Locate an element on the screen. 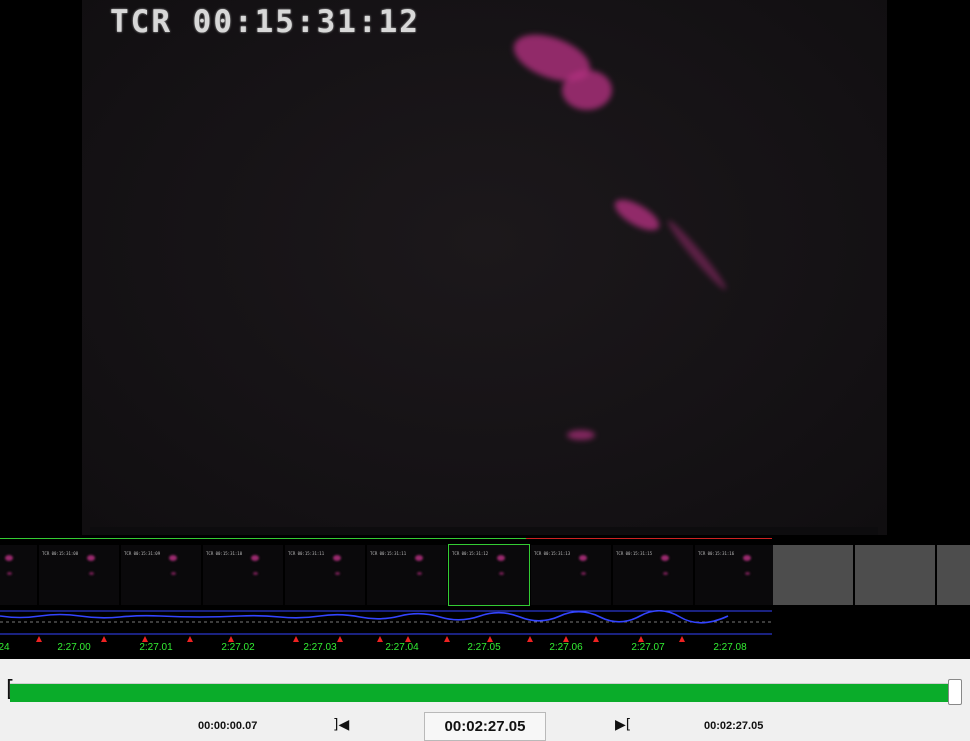 Image resolution: width=970 pixels, height=741 pixels. video-bottom-strip is located at coordinates (484, 531).